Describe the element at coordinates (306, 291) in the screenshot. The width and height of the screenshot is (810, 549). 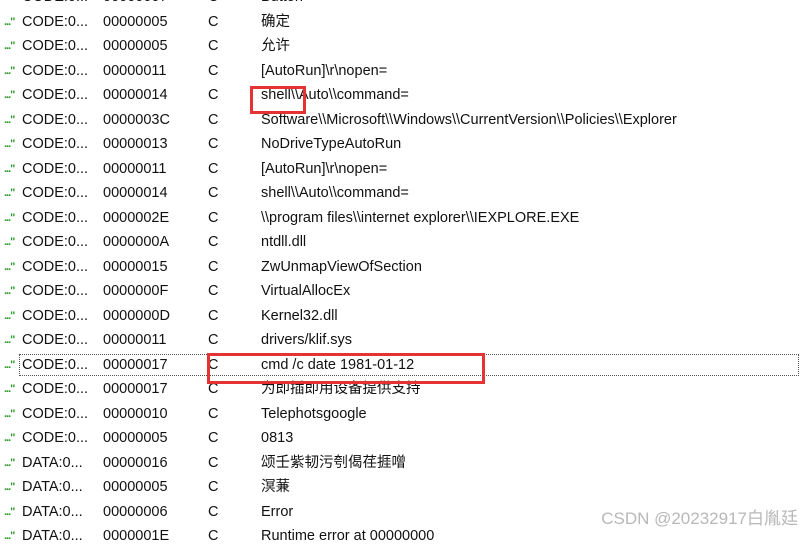
I see `string-cell: VirtualAllocEx` at that location.